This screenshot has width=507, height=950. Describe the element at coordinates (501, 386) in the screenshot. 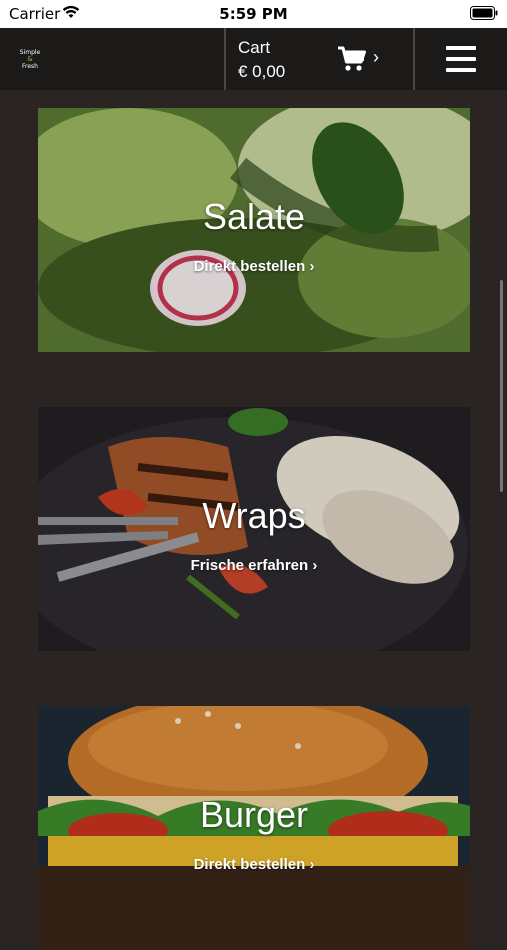

I see `scrollbar` at that location.